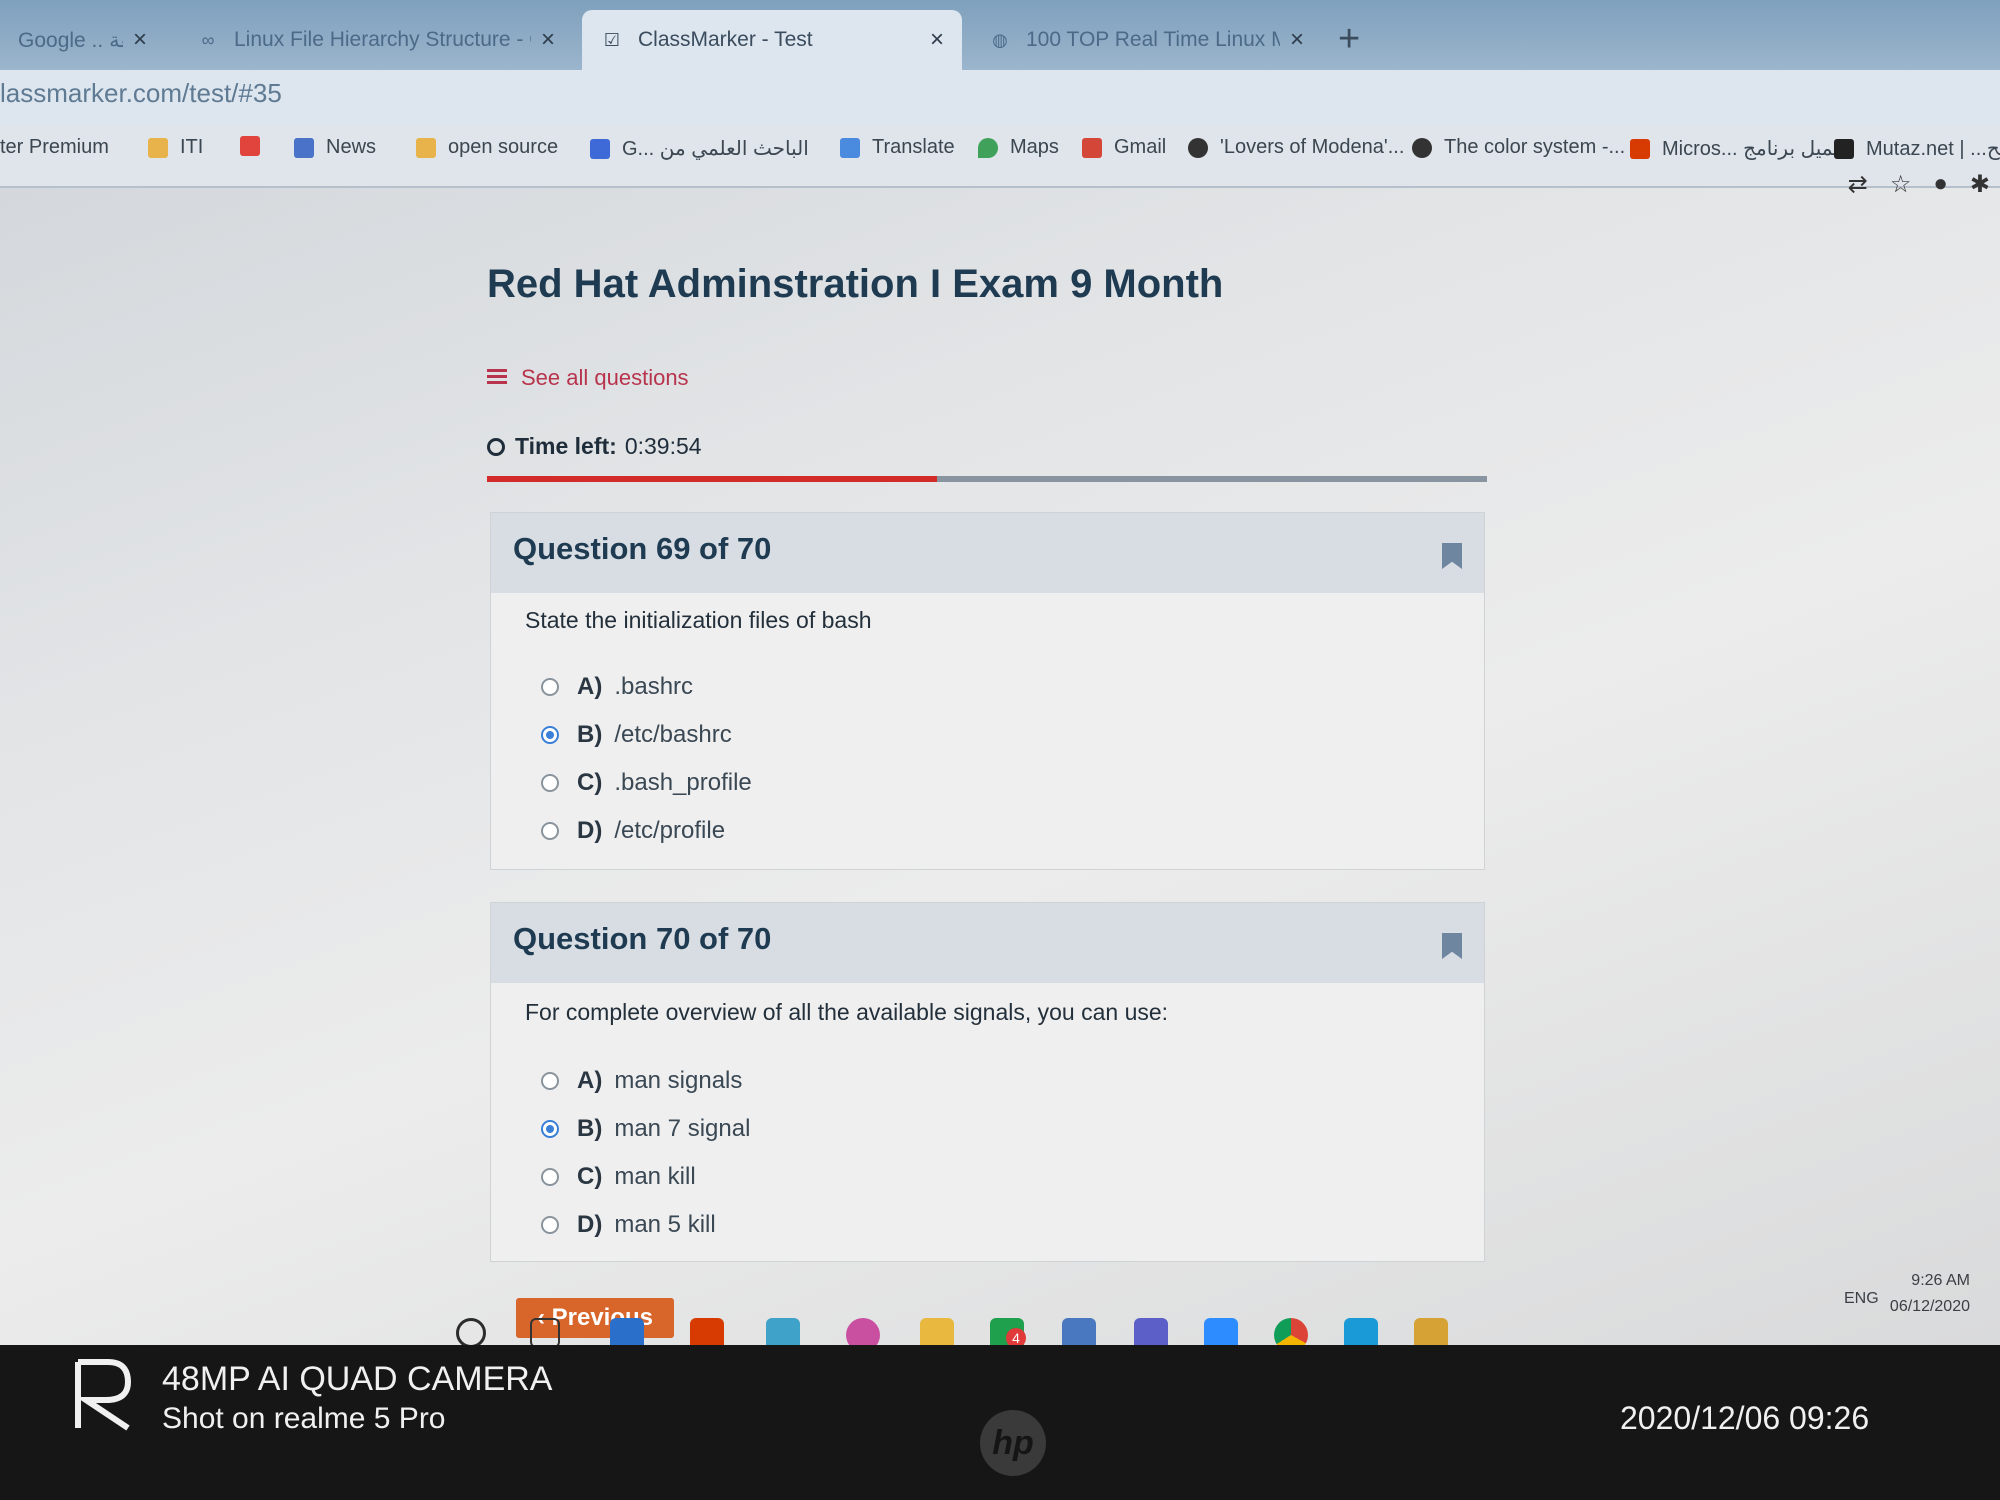 Image resolution: width=2000 pixels, height=1500 pixels. I want to click on clock-date: 06/12/2020, so click(1929, 1306).